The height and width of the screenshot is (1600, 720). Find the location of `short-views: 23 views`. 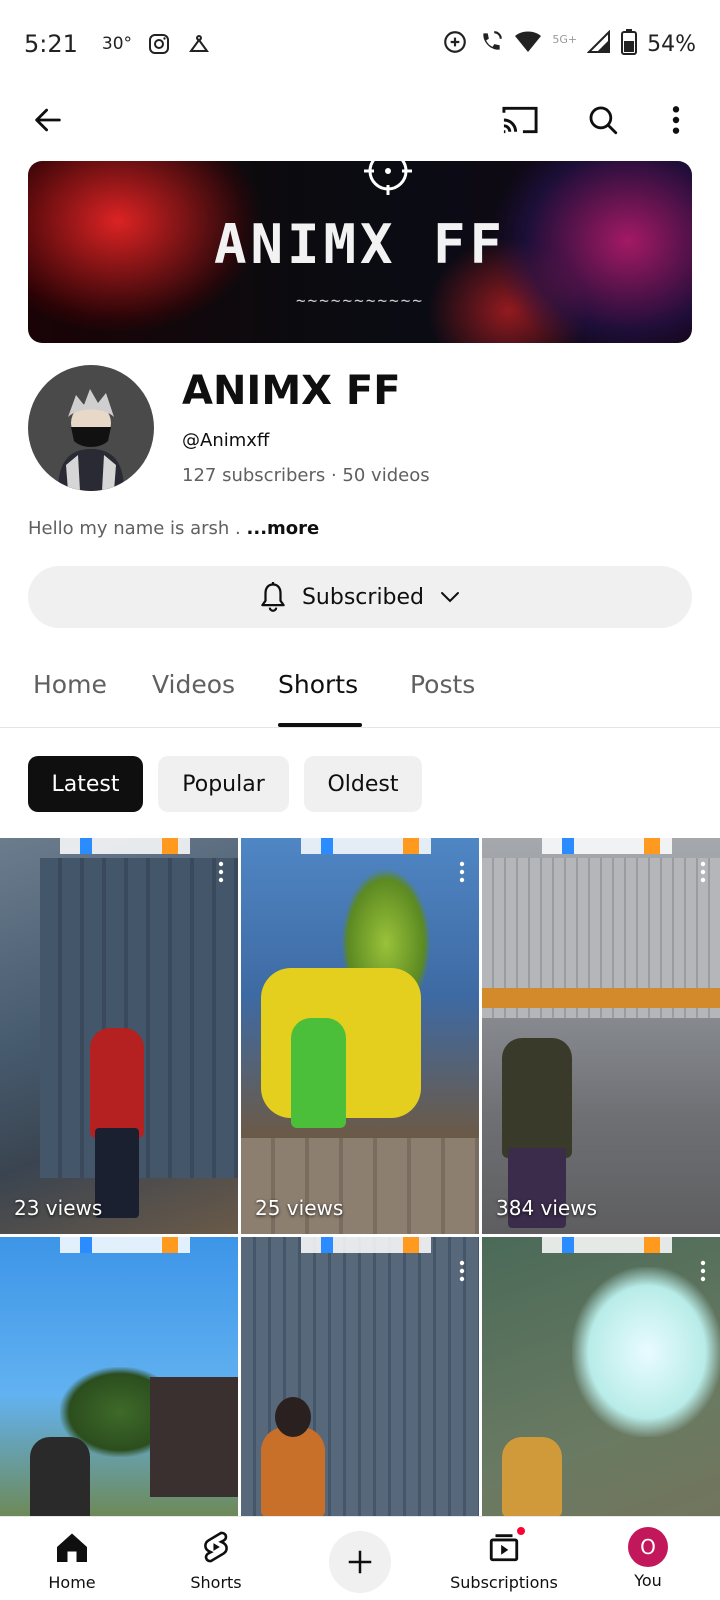

short-views: 23 views is located at coordinates (58, 1208).